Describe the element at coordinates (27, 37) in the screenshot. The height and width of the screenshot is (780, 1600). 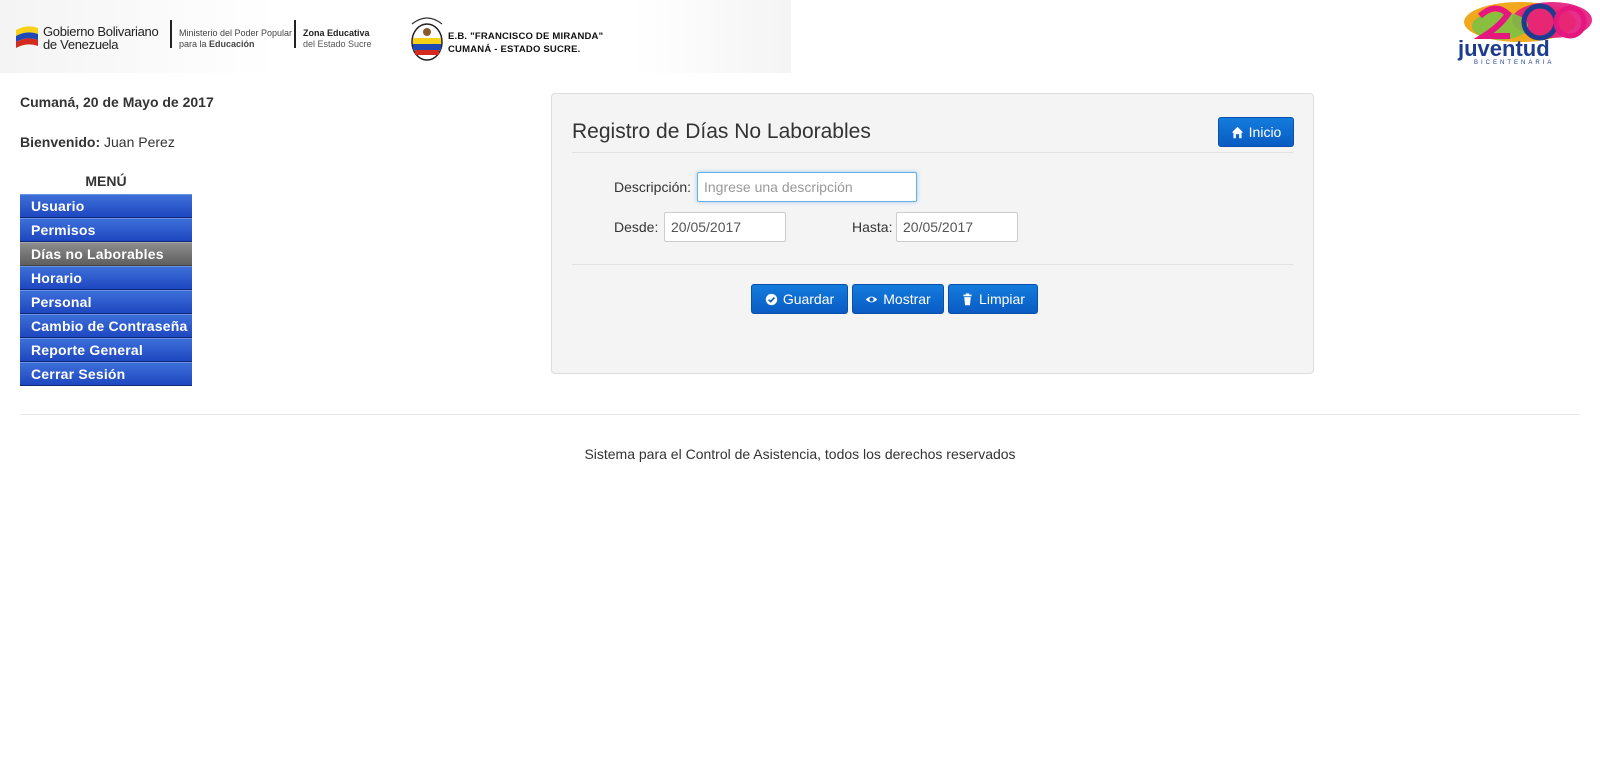
I see `venezuela-flag-icon` at that location.